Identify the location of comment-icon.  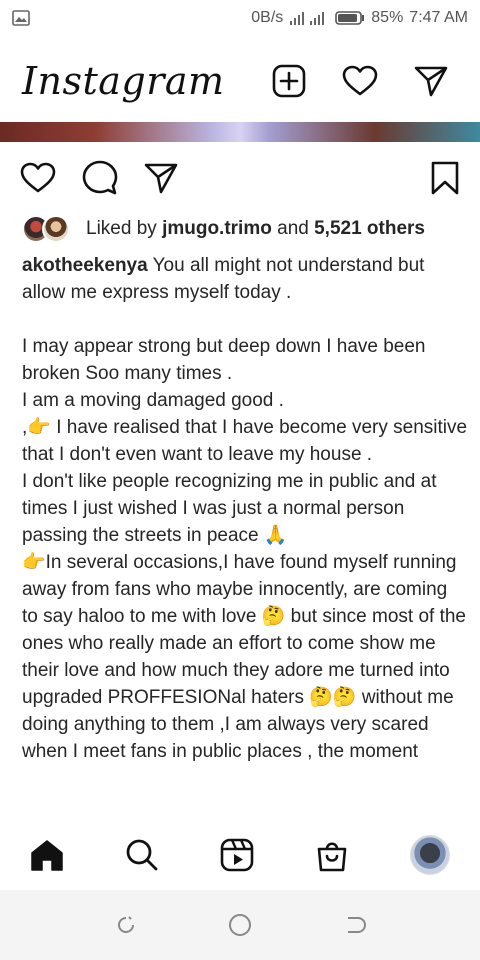
(100, 178).